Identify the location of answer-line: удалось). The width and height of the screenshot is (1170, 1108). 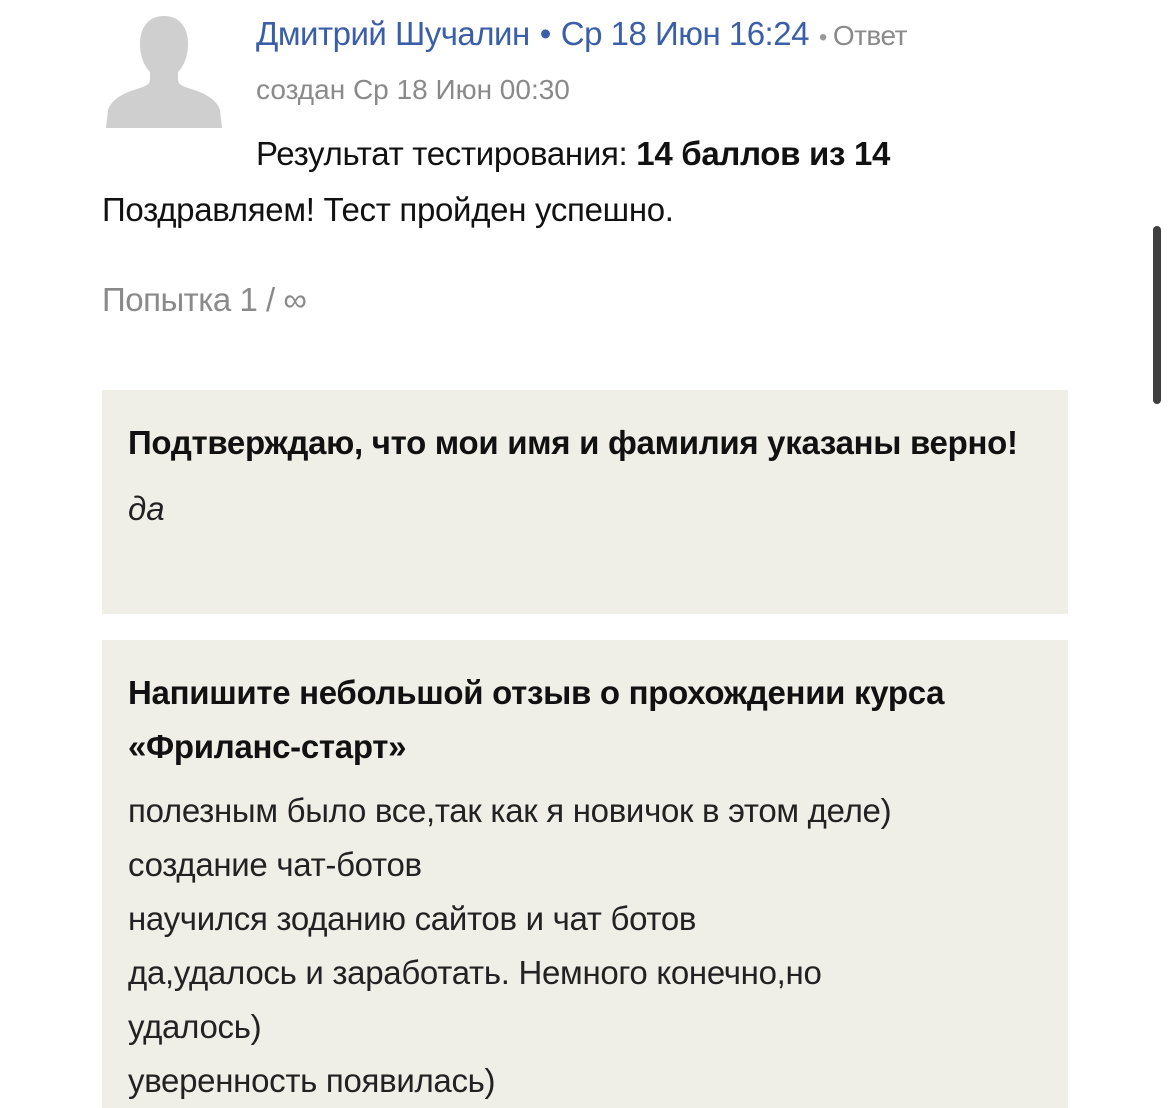
(195, 1026).